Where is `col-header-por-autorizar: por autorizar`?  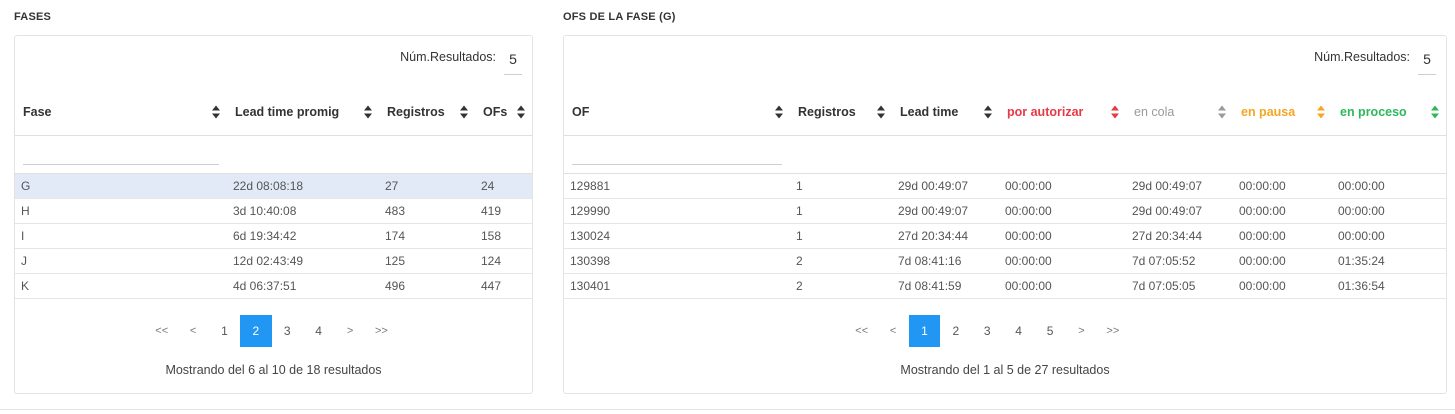
col-header-por-autorizar: por autorizar is located at coordinates (1062, 112).